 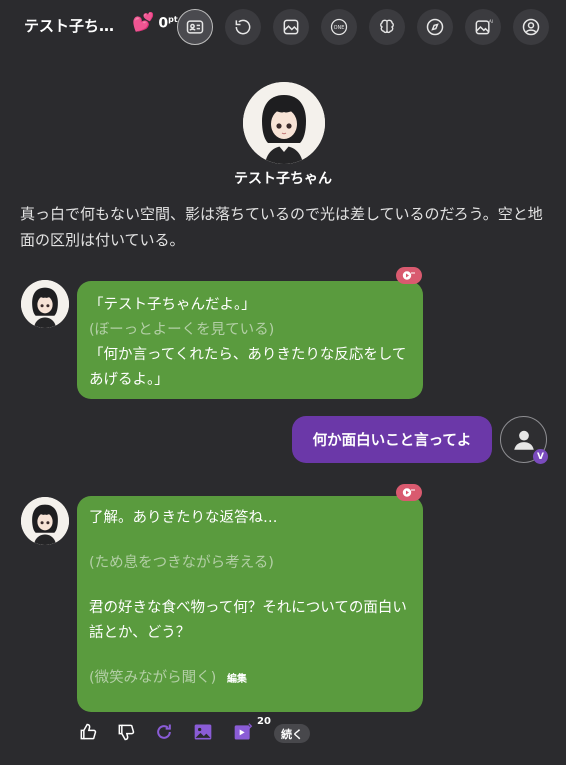 I want to click on ai-image-icon: AI, so click(x=484, y=27).